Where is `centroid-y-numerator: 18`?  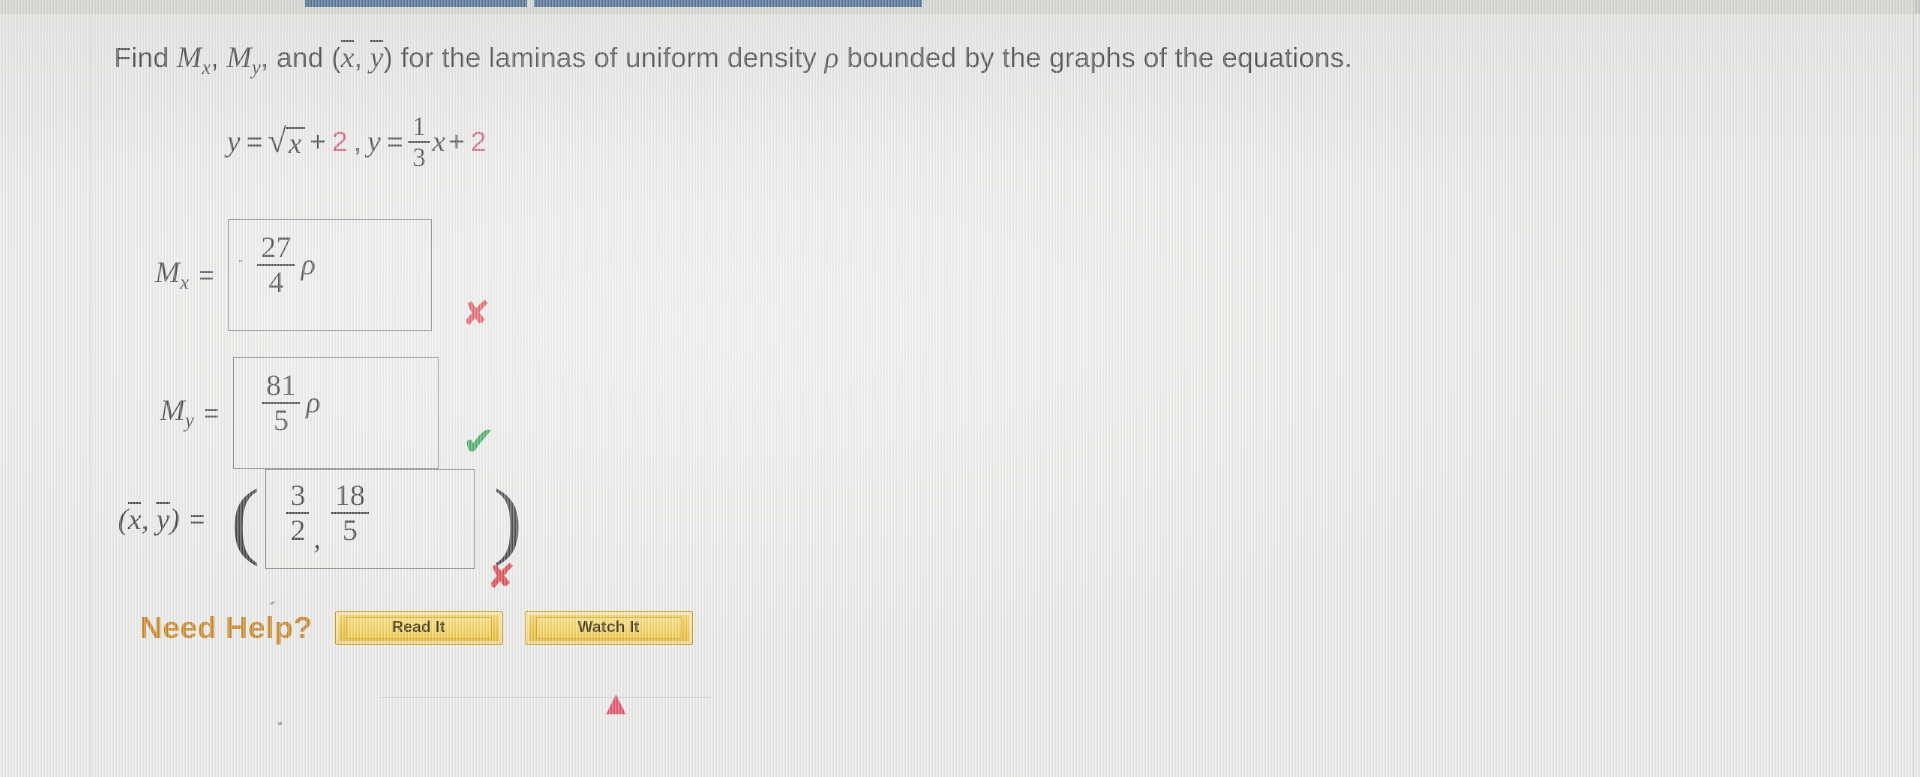
centroid-y-numerator: 18 is located at coordinates (349, 495).